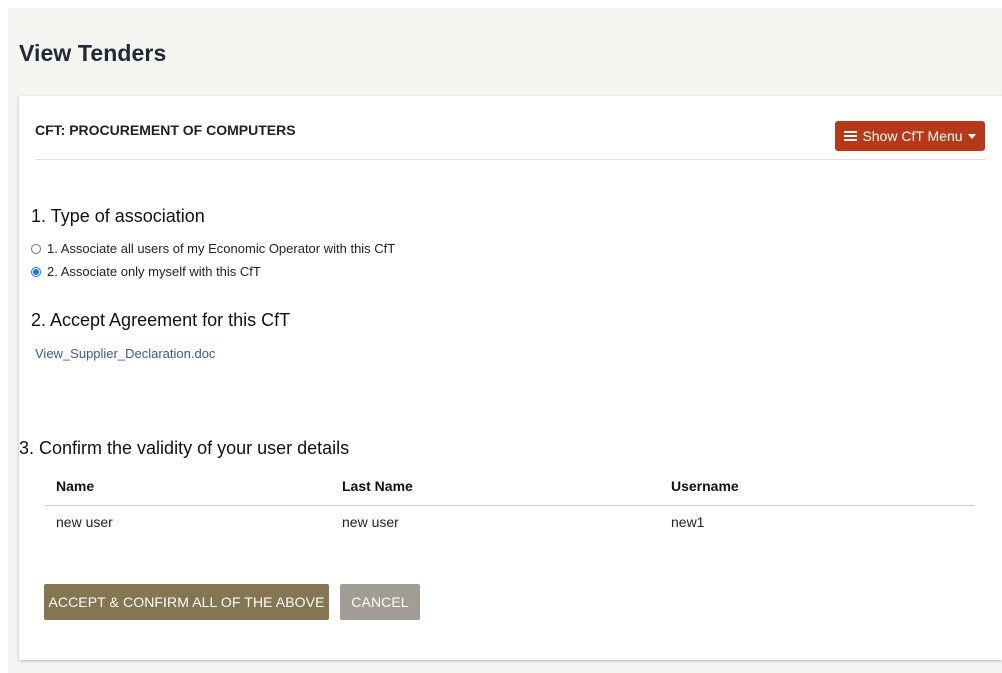 This screenshot has width=1002, height=673. What do you see at coordinates (971, 136) in the screenshot?
I see `caret-down-icon` at bounding box center [971, 136].